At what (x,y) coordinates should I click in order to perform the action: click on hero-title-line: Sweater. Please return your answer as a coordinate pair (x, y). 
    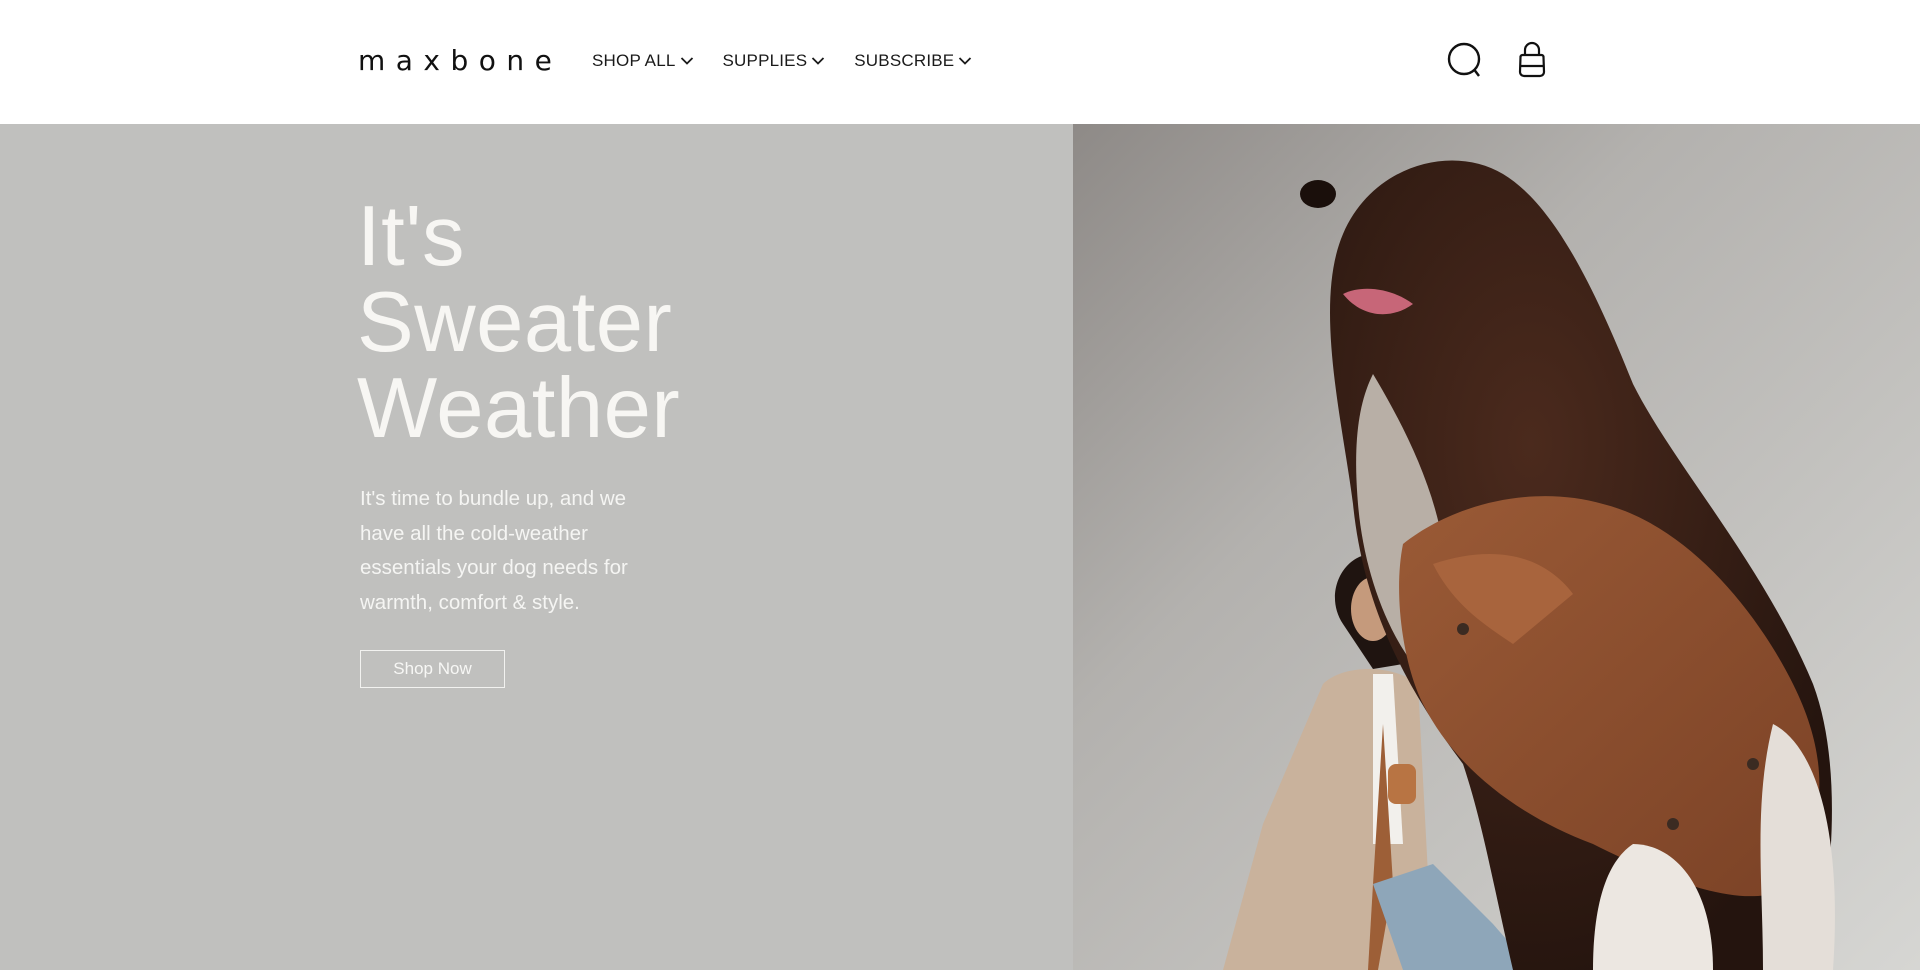
    Looking at the image, I should click on (515, 322).